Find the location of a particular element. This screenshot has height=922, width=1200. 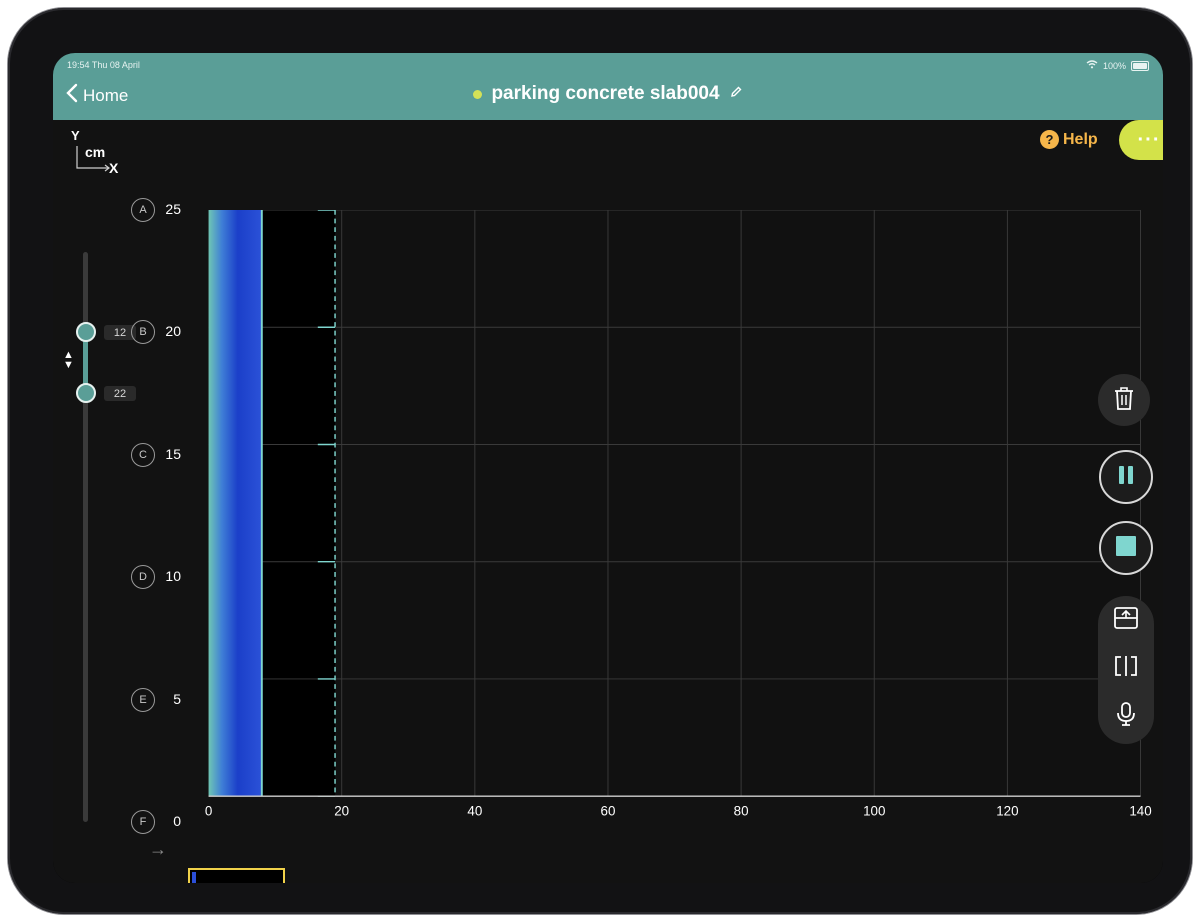

help-label: Help is located at coordinates (1080, 139).